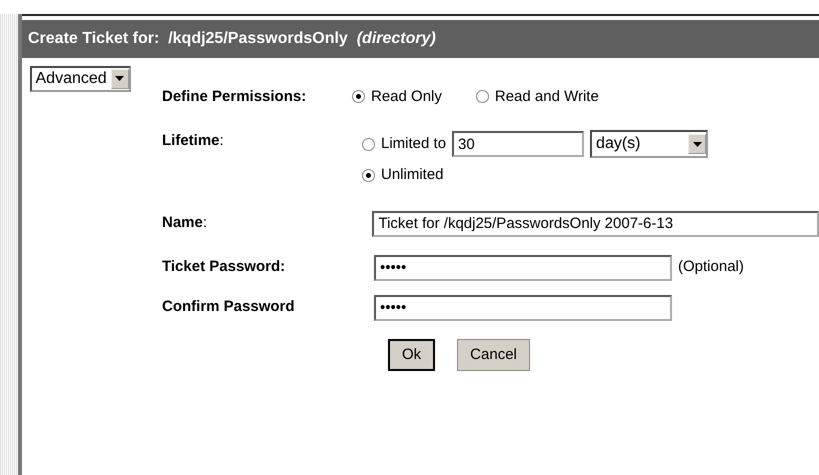  I want to click on optional-note: (Optional), so click(711, 267).